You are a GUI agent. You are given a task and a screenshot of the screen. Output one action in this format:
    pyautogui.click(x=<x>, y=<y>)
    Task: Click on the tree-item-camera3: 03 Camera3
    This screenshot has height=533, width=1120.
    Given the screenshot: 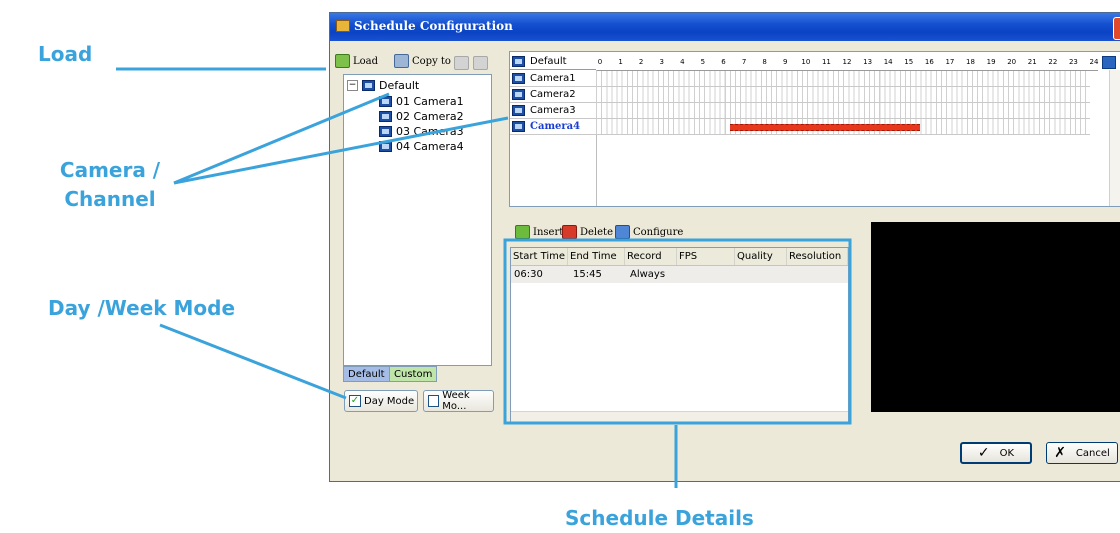 What is the action you would take?
    pyautogui.click(x=421, y=131)
    